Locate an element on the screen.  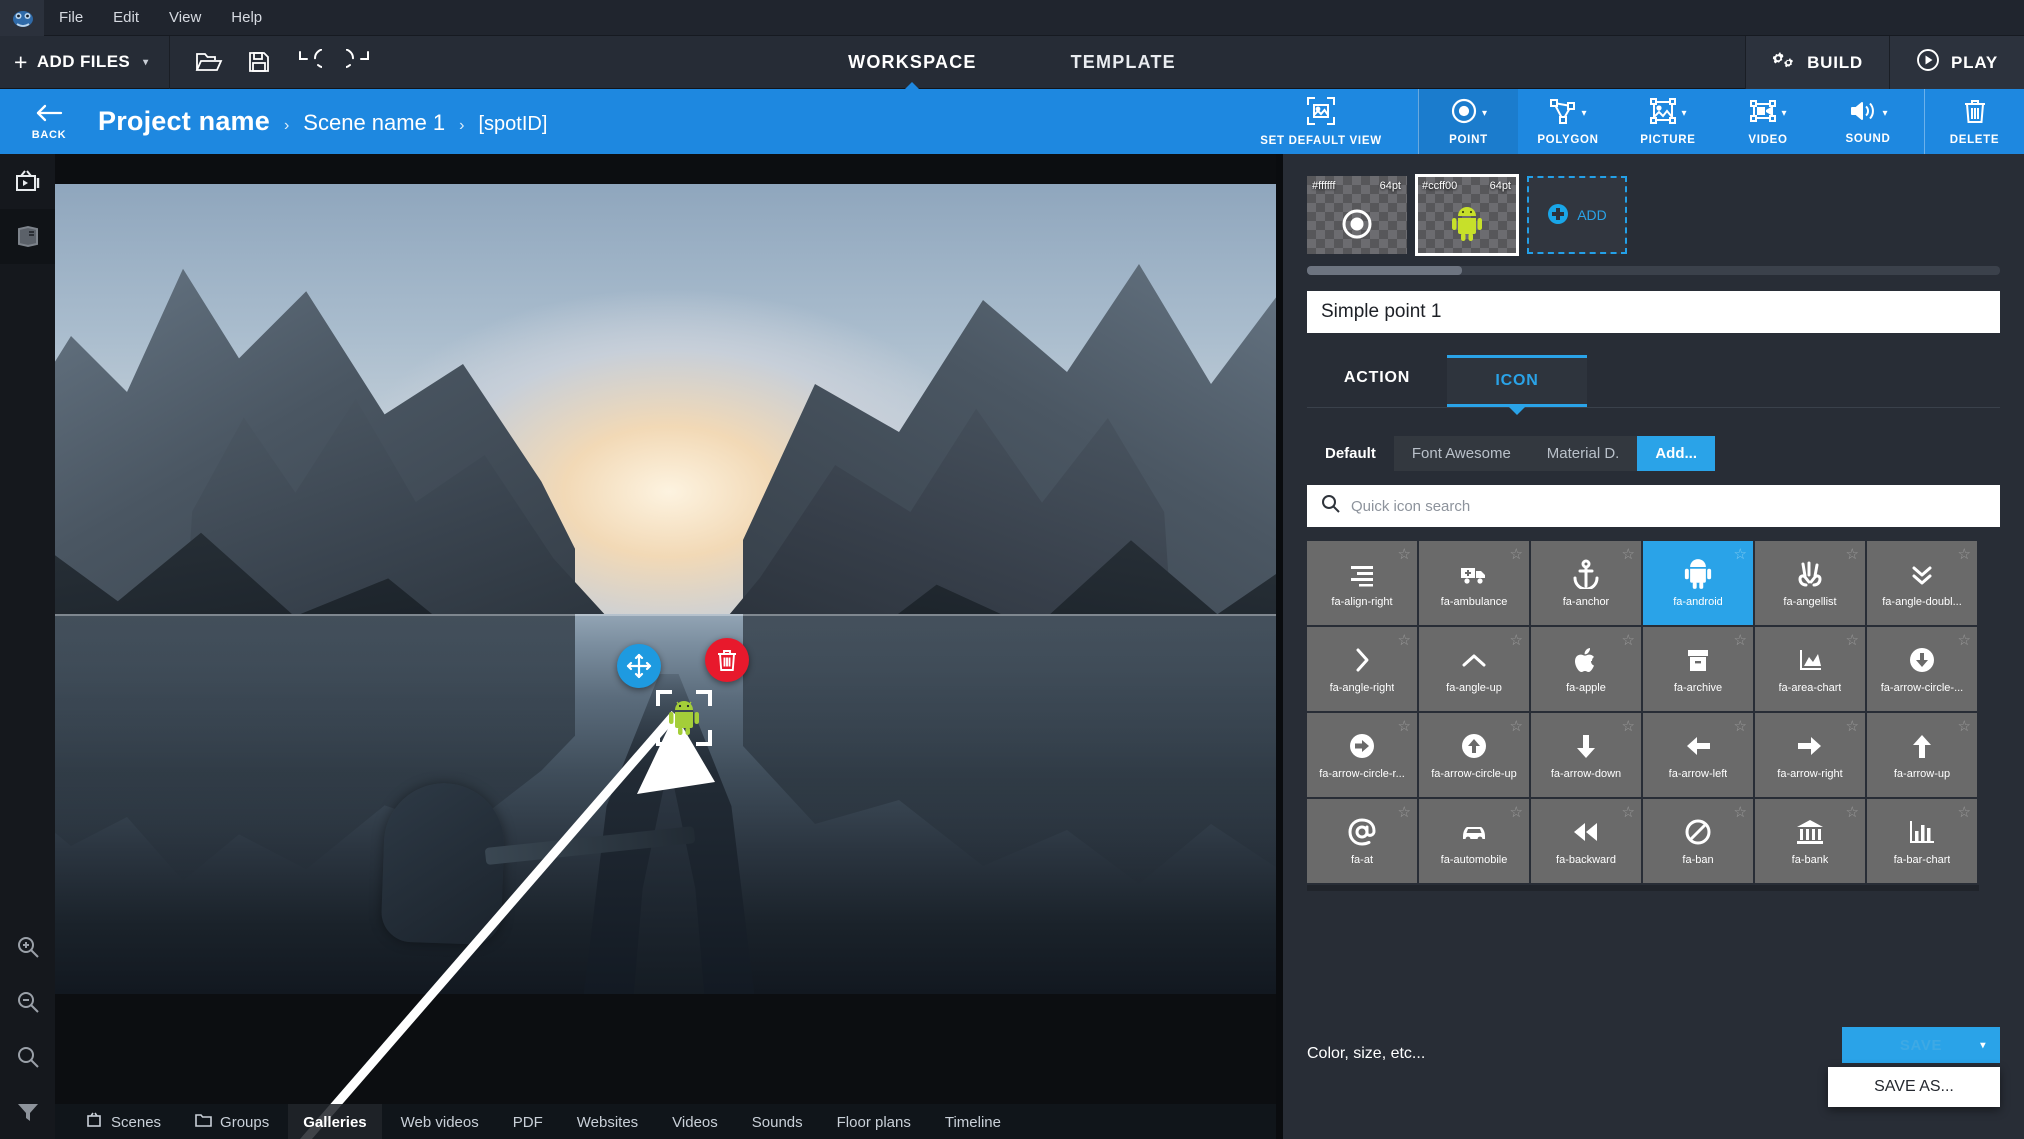
point-tool-button: ▾ POINT is located at coordinates (1468, 121).